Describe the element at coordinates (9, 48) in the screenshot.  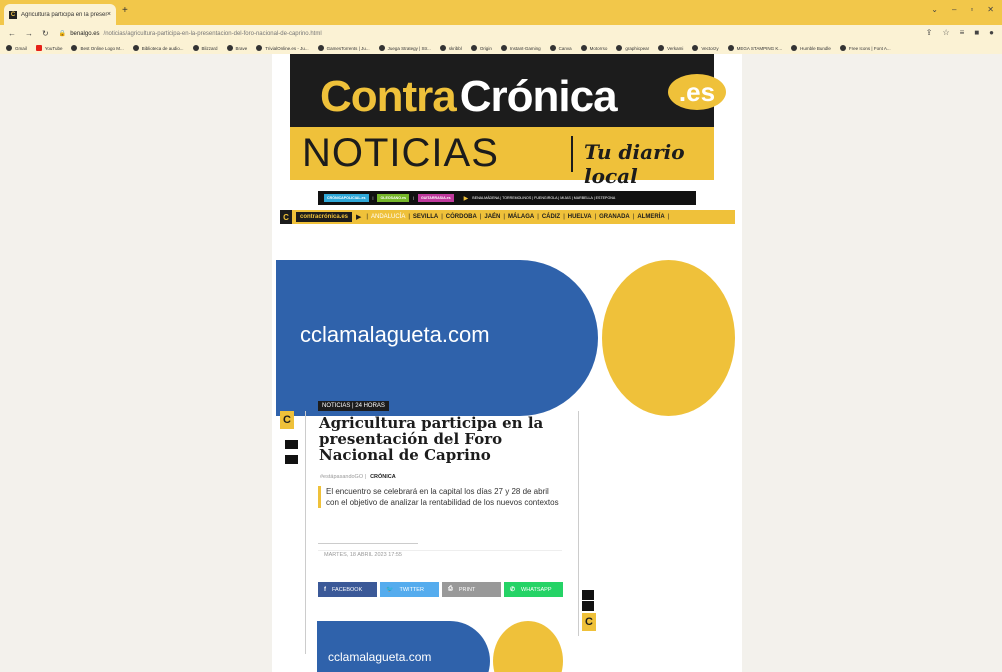
I see `gmail-icon` at that location.